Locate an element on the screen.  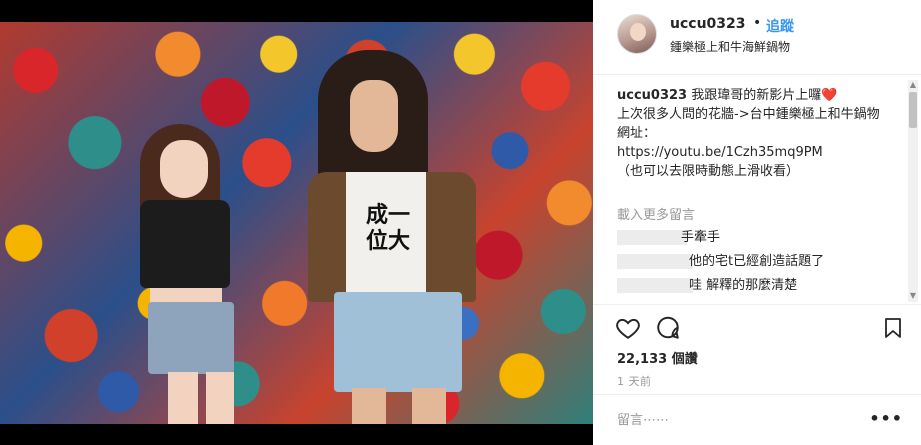
comment-row: 哇 解釋的那麼清楚 is located at coordinates (762, 286).